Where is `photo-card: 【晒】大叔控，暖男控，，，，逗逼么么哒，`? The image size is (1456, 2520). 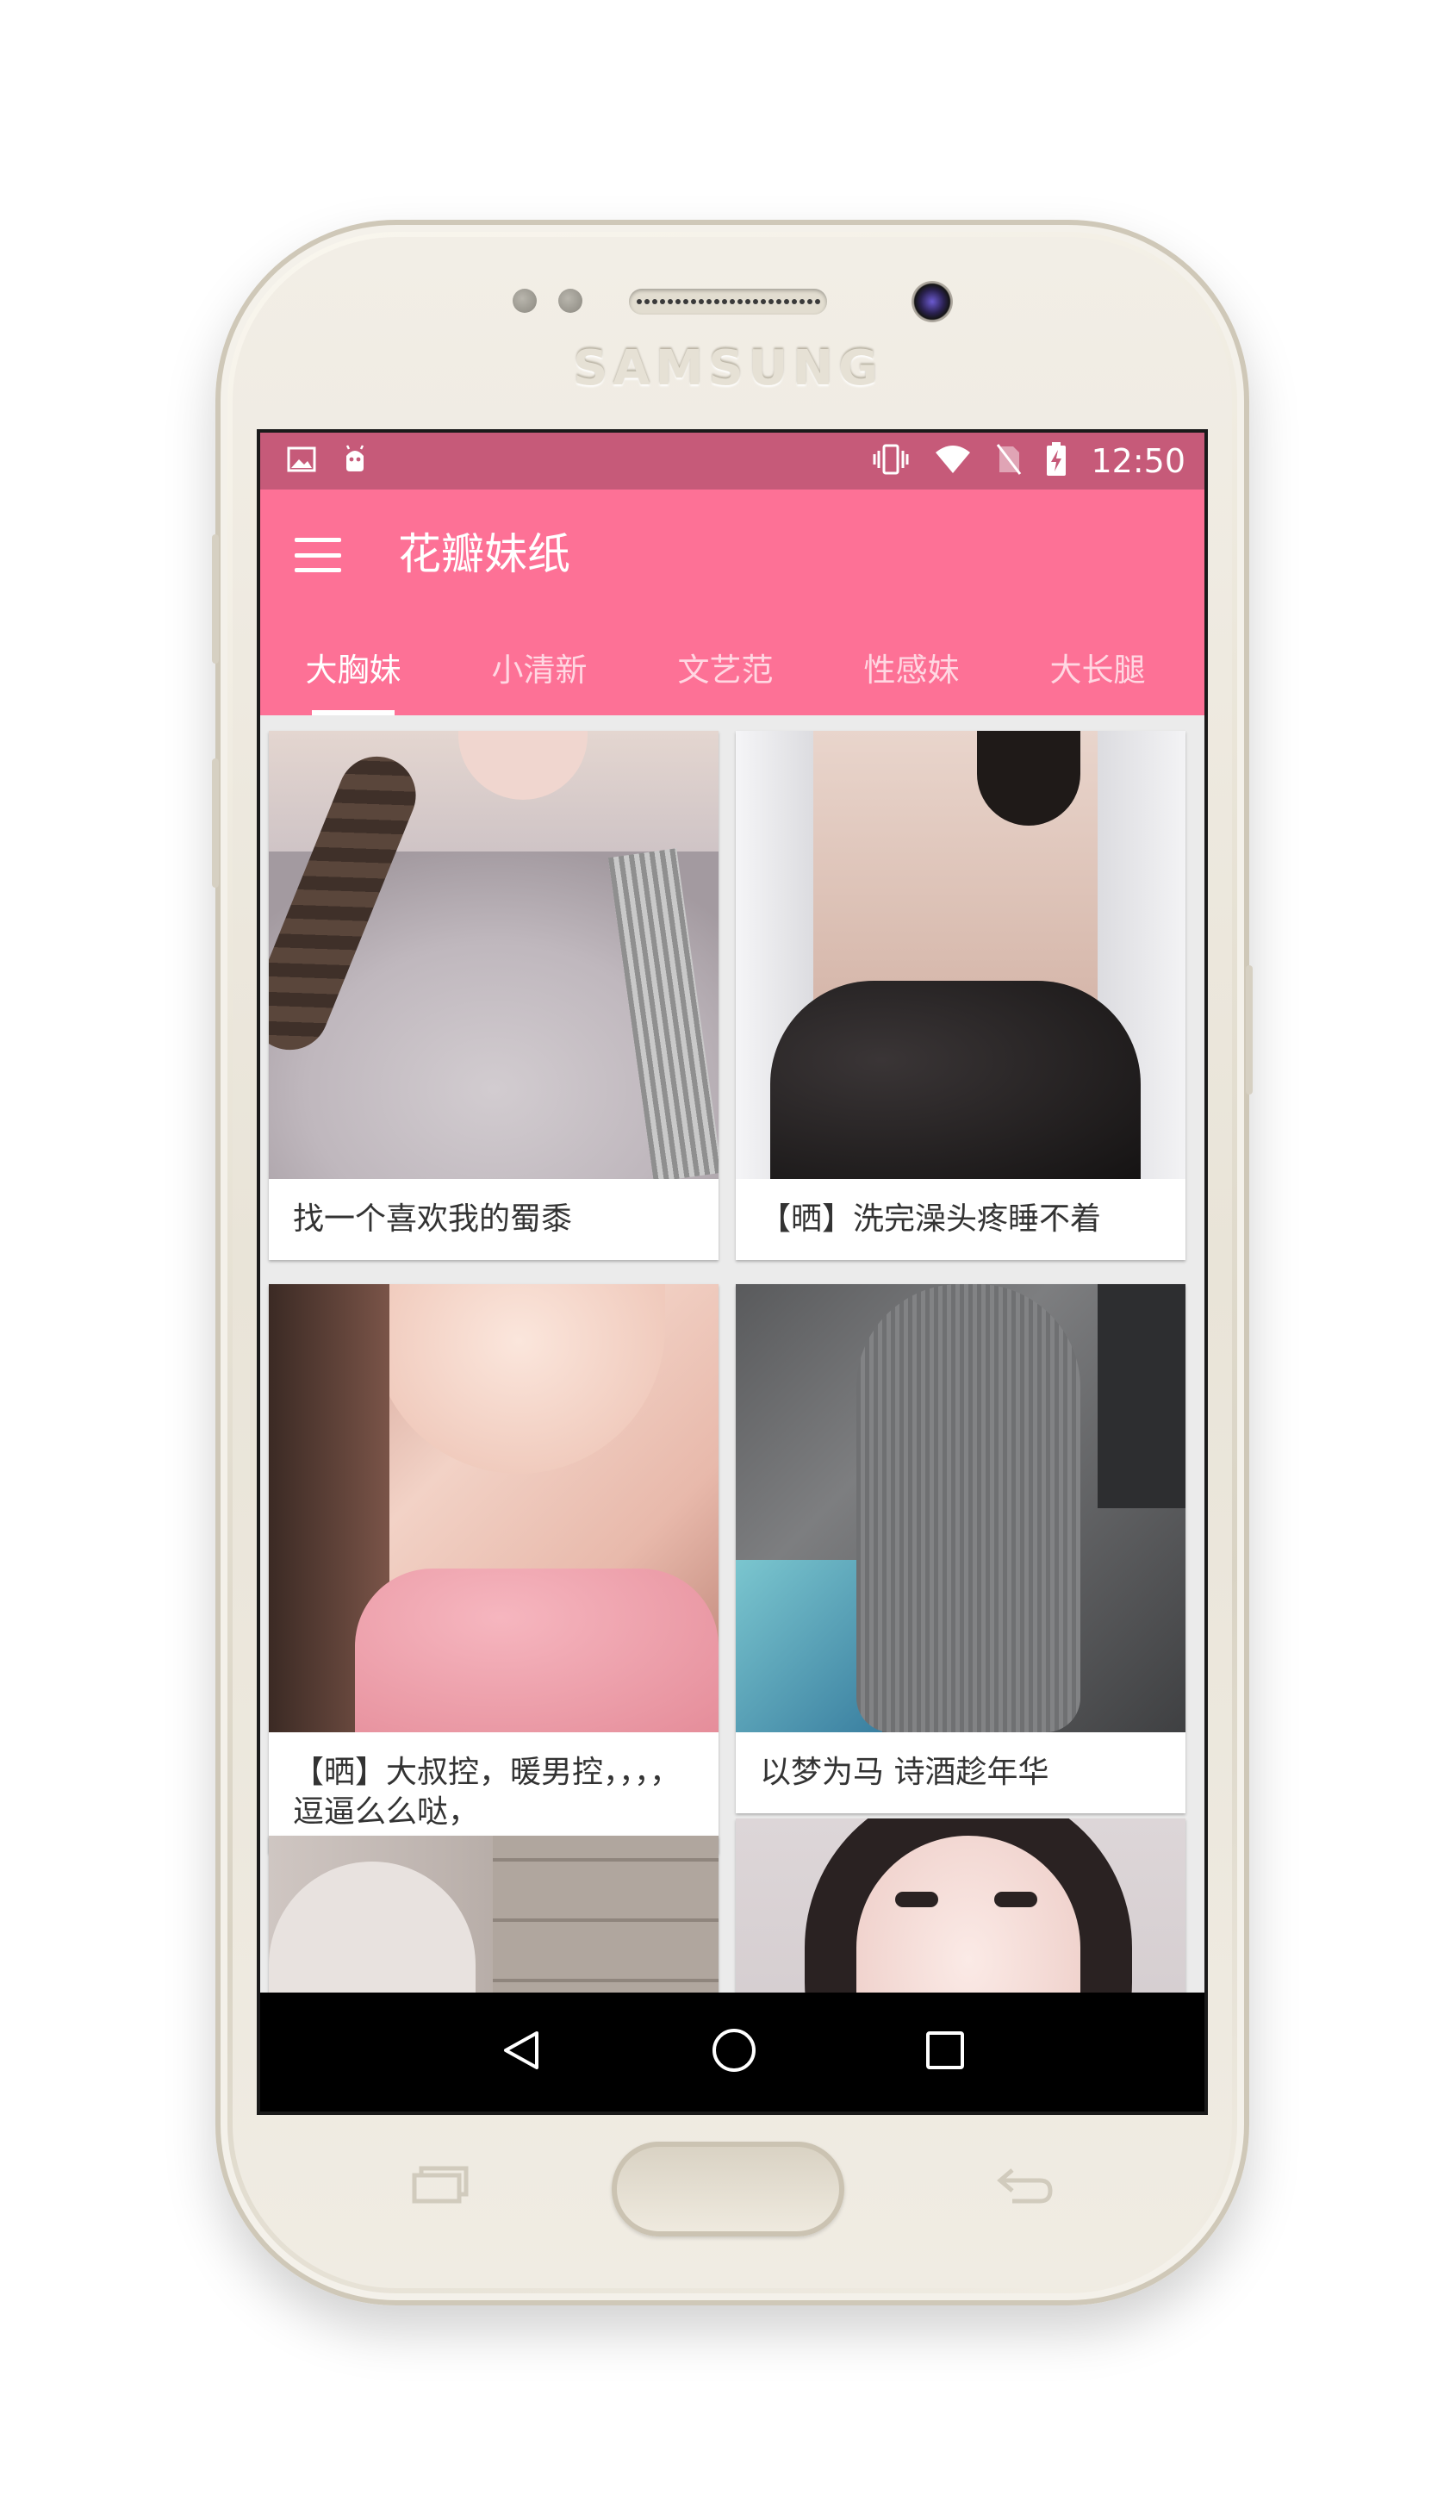 photo-card: 【晒】大叔控，暖男控，，，，逗逼么么哒， is located at coordinates (494, 1569).